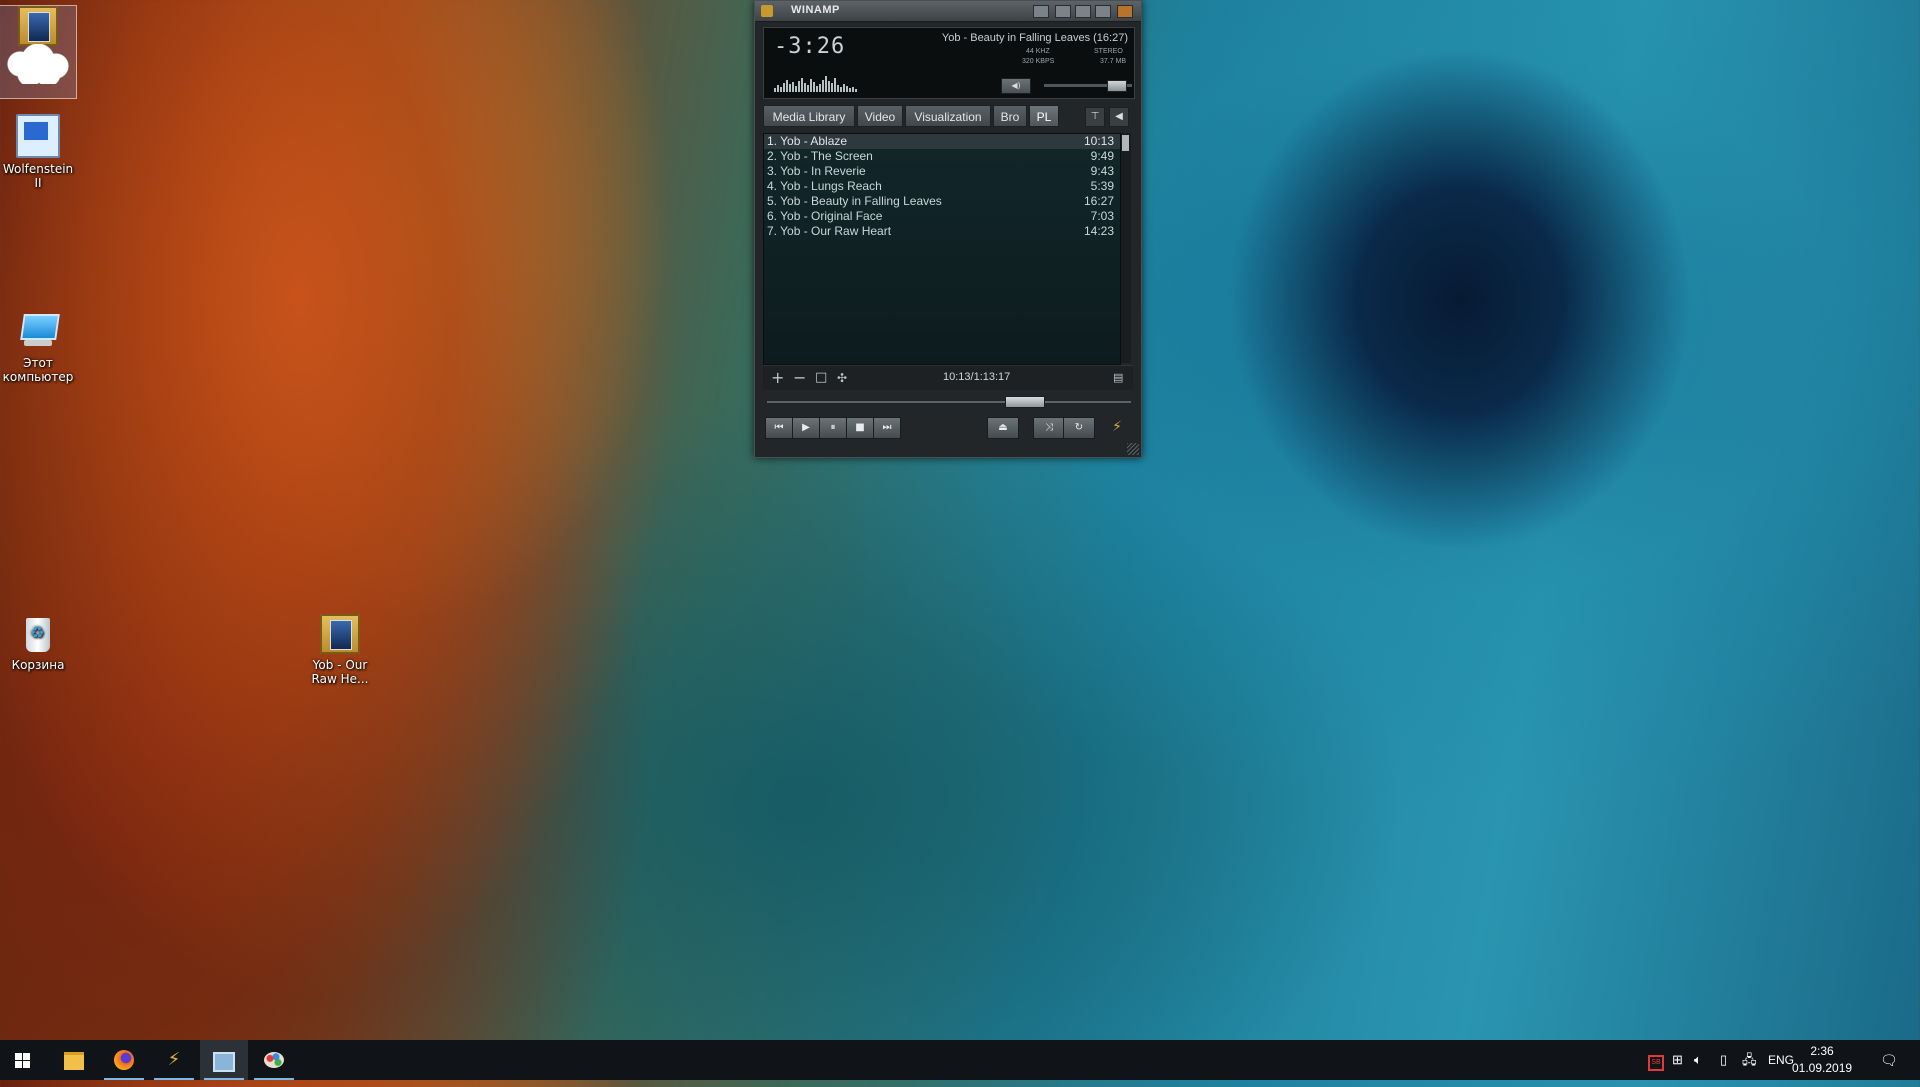 Image resolution: width=1920 pixels, height=1087 pixels. I want to click on network-icon: 🖧︎, so click(1749, 1059).